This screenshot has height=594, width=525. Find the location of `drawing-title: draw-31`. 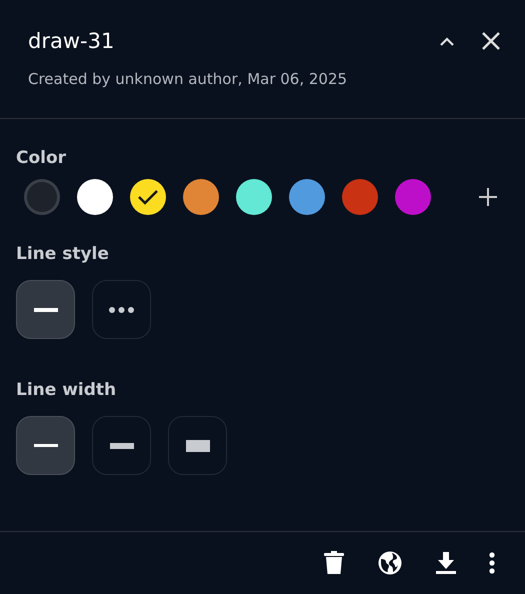

drawing-title: draw-31 is located at coordinates (72, 41).